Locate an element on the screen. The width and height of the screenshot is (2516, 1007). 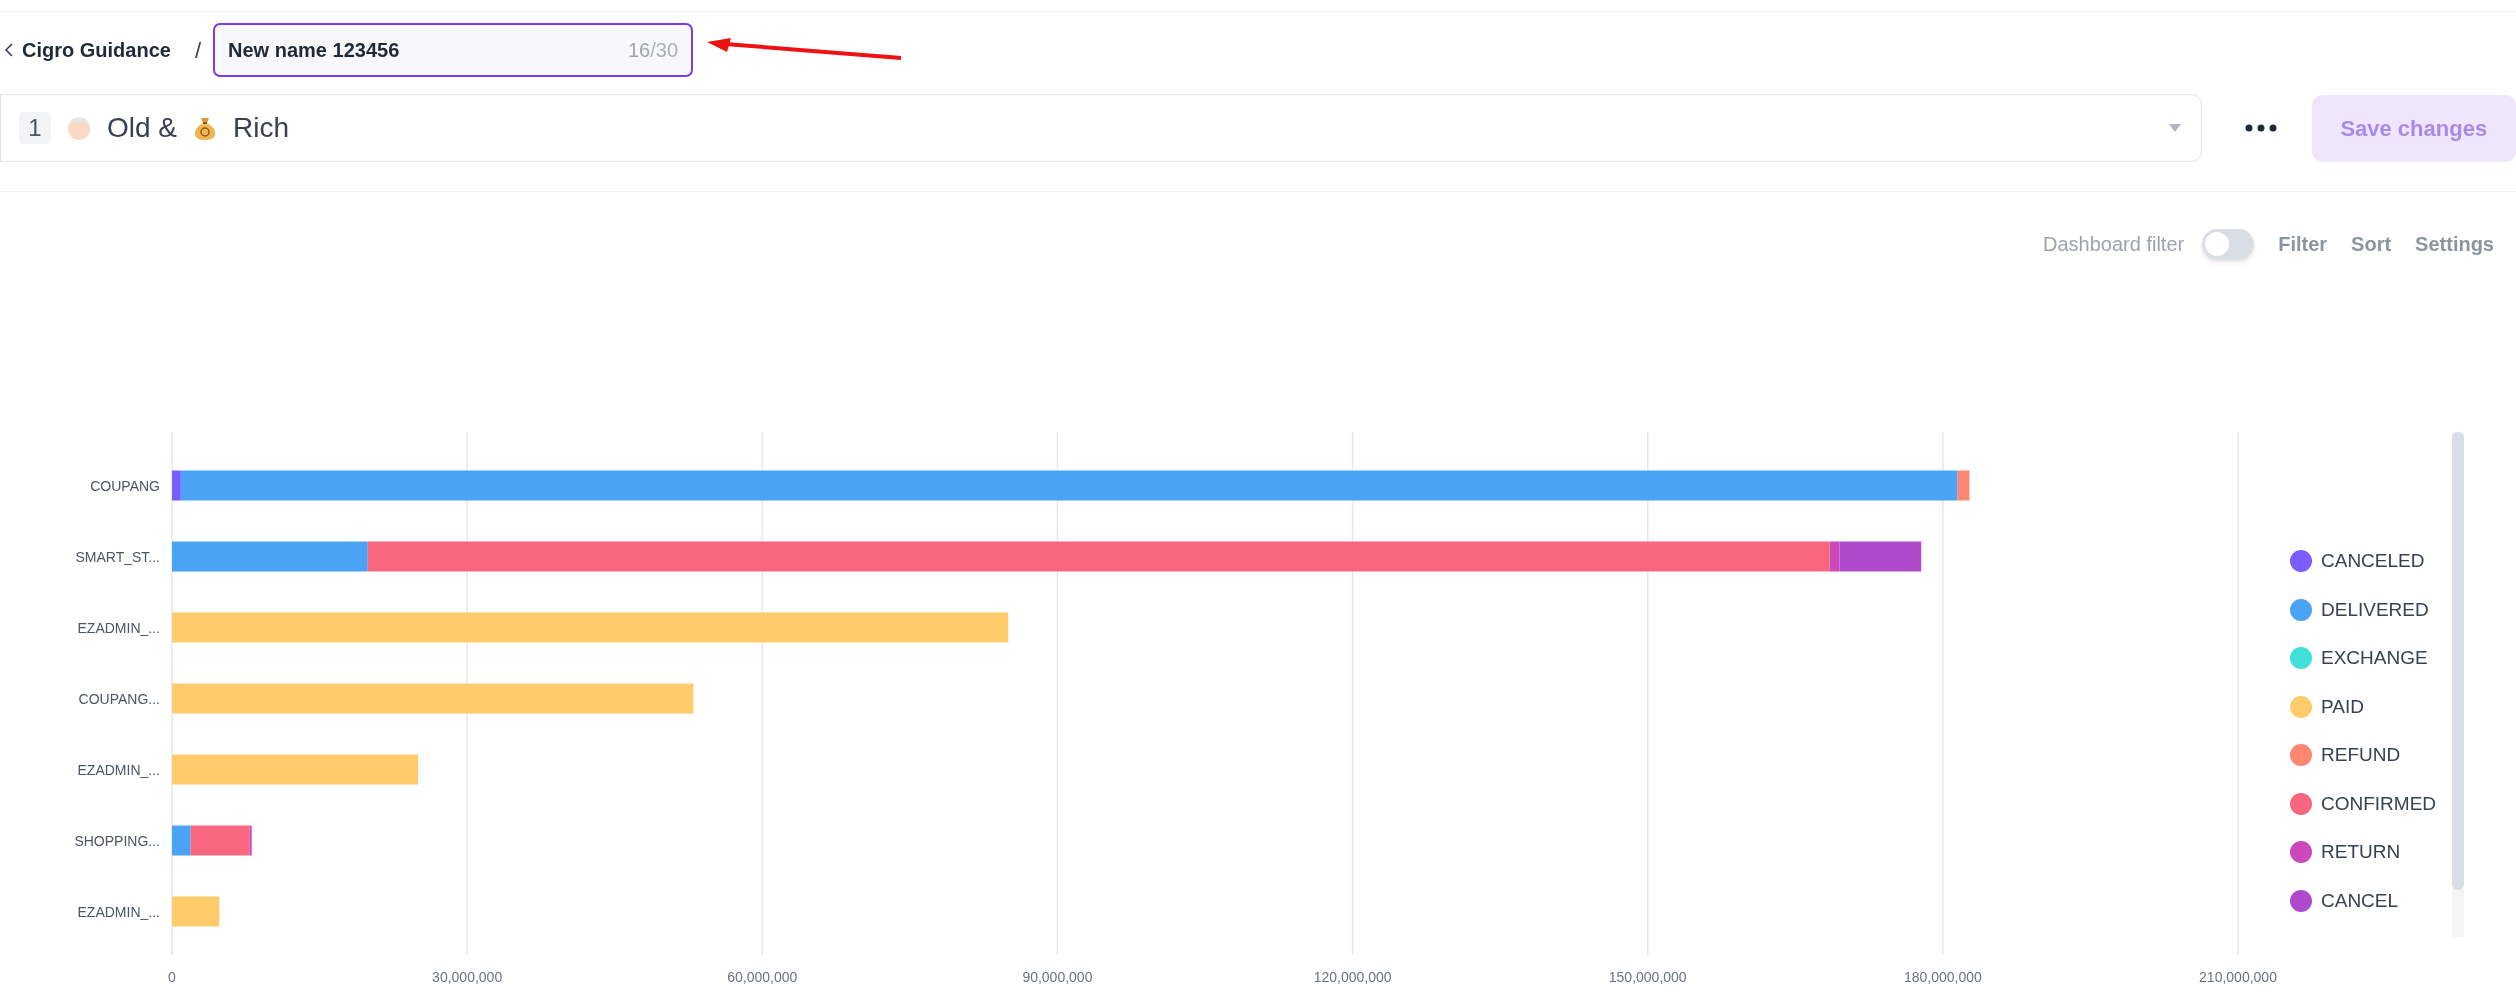
legend-label: CANCEL is located at coordinates (2360, 900).